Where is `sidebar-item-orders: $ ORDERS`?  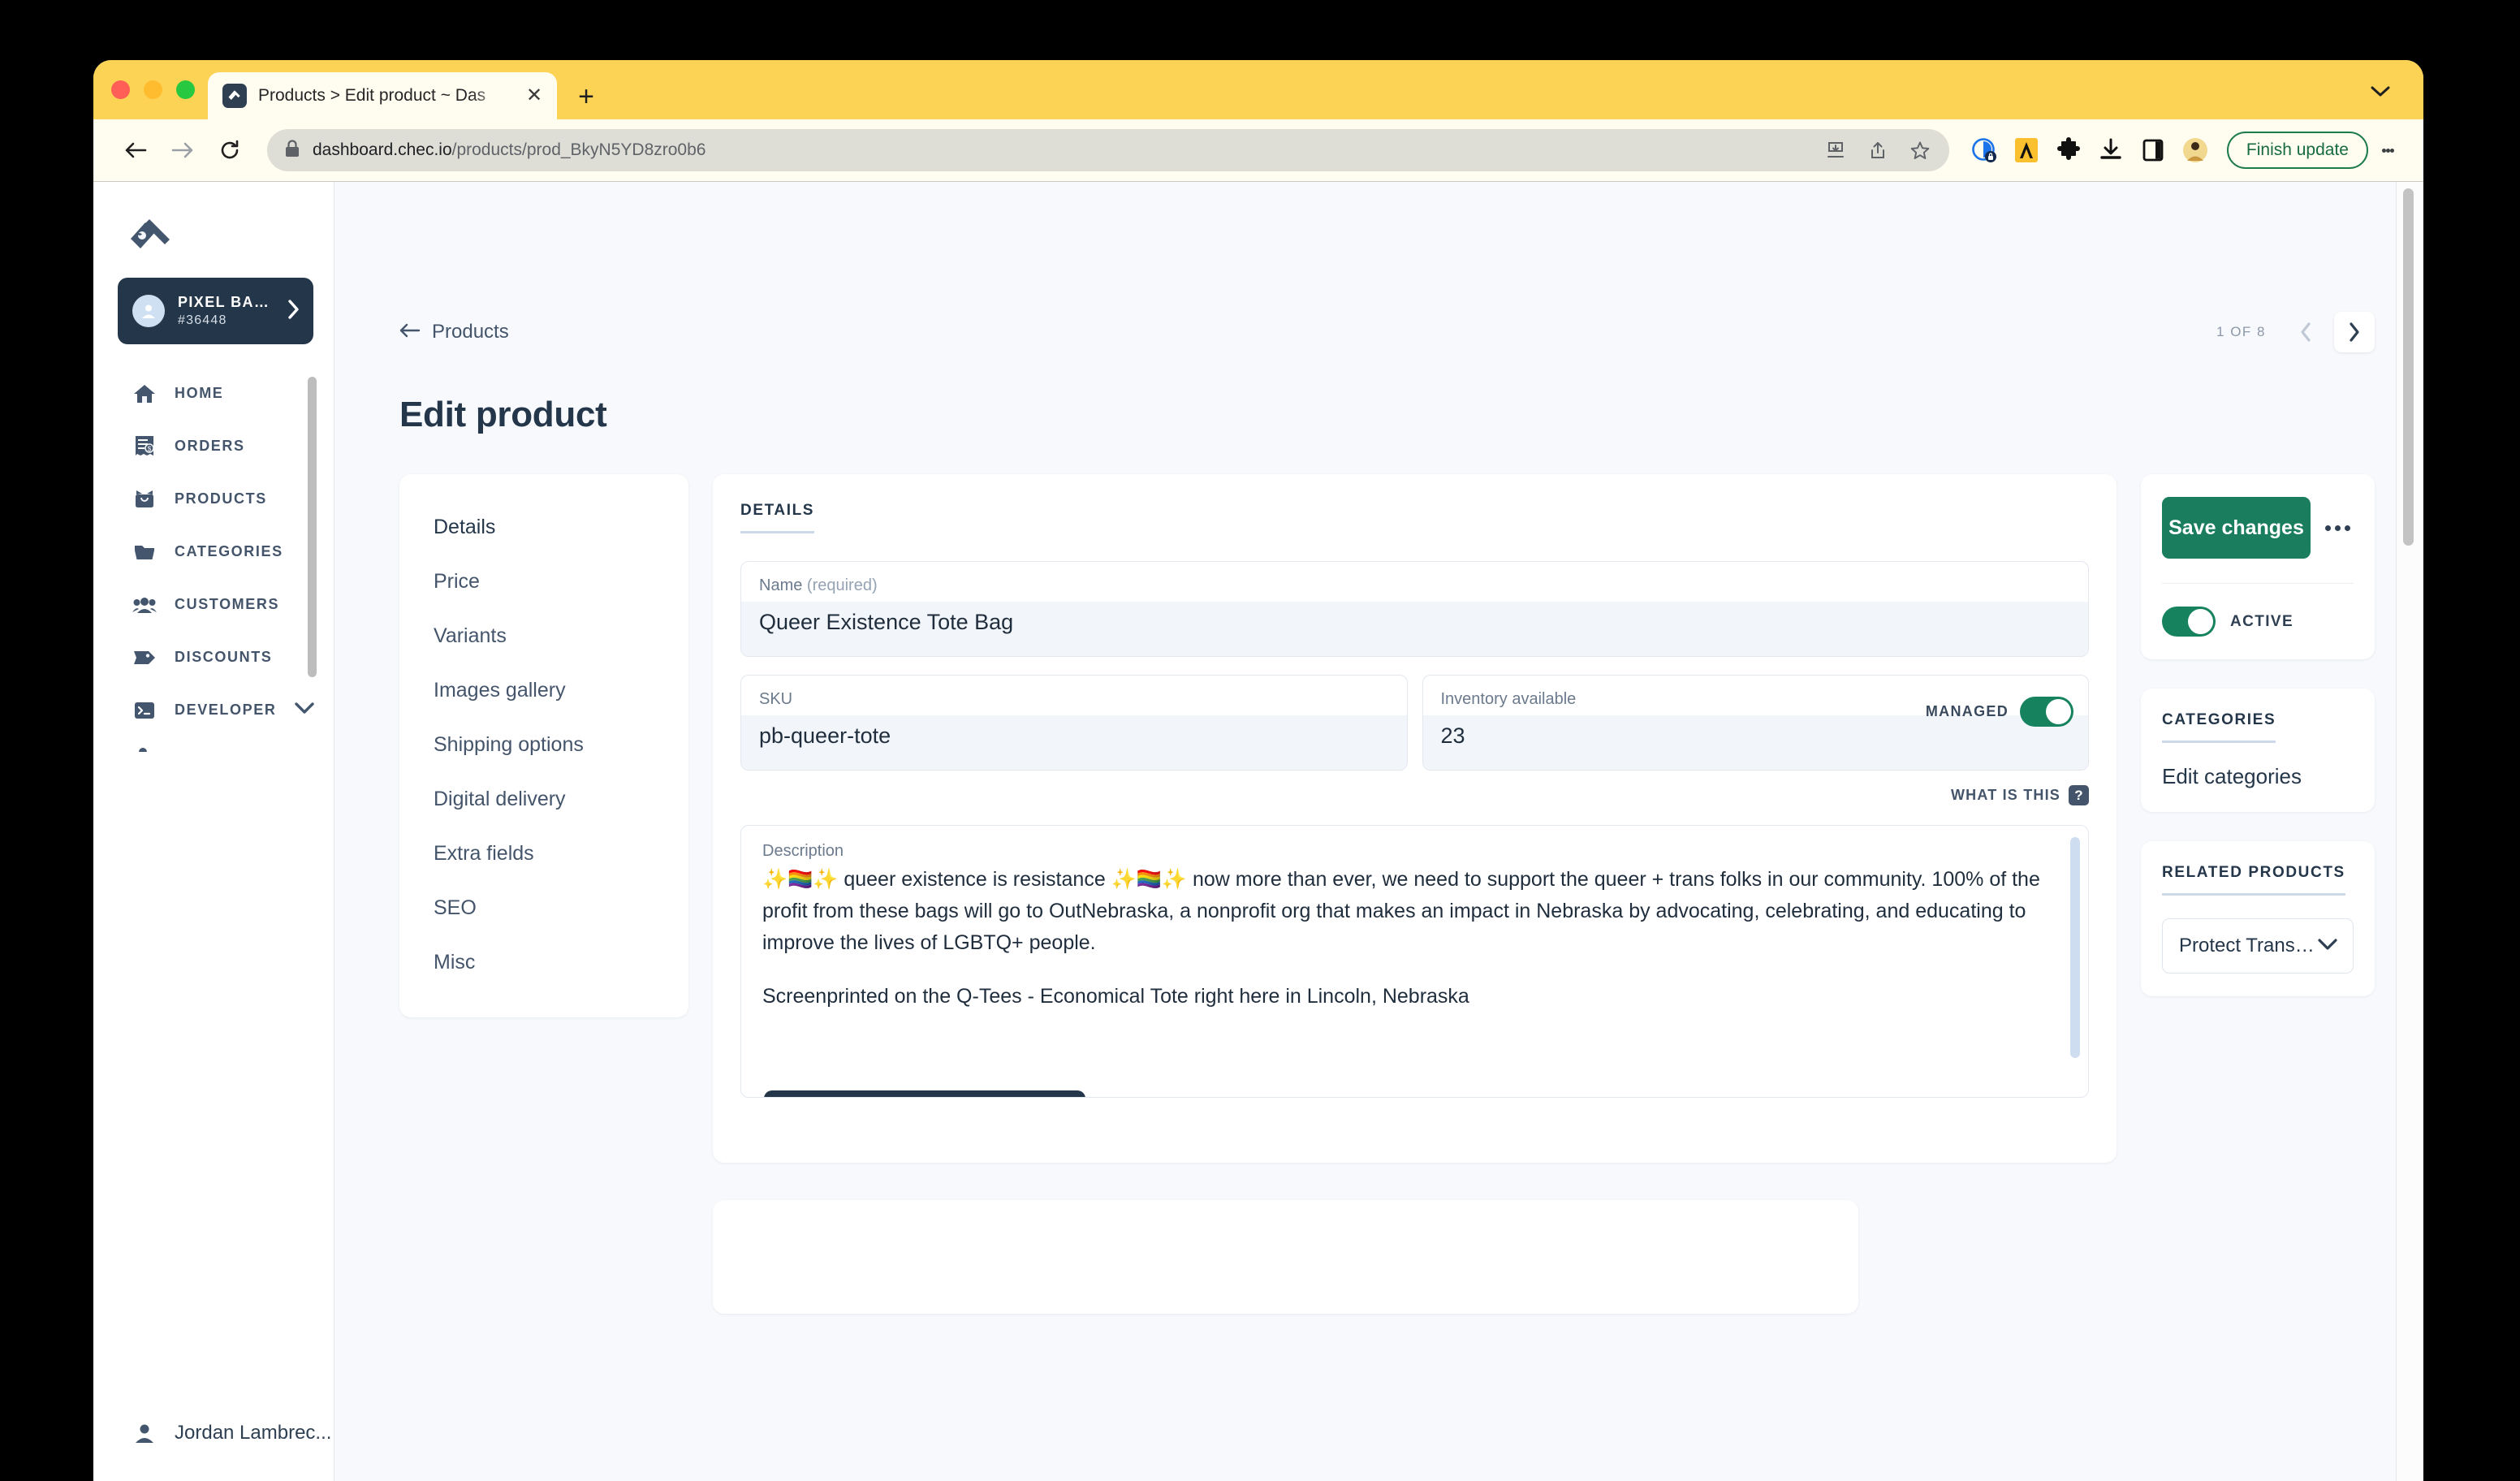 sidebar-item-orders: $ ORDERS is located at coordinates (214, 447).